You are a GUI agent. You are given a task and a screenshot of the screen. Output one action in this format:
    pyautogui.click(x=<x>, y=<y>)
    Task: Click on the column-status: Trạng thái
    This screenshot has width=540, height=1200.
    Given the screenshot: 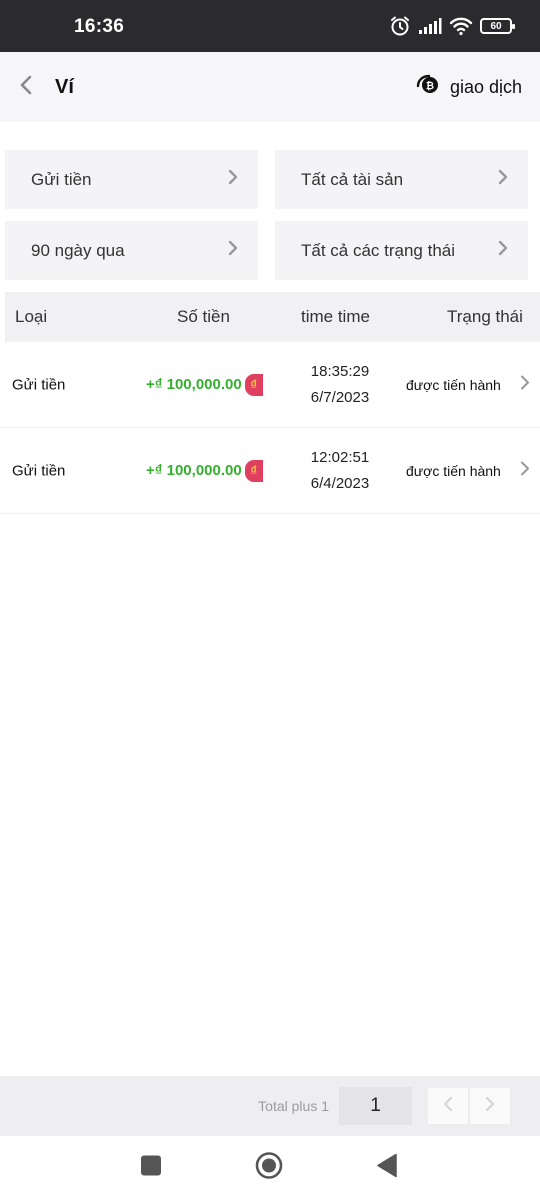 What is the action you would take?
    pyautogui.click(x=485, y=316)
    